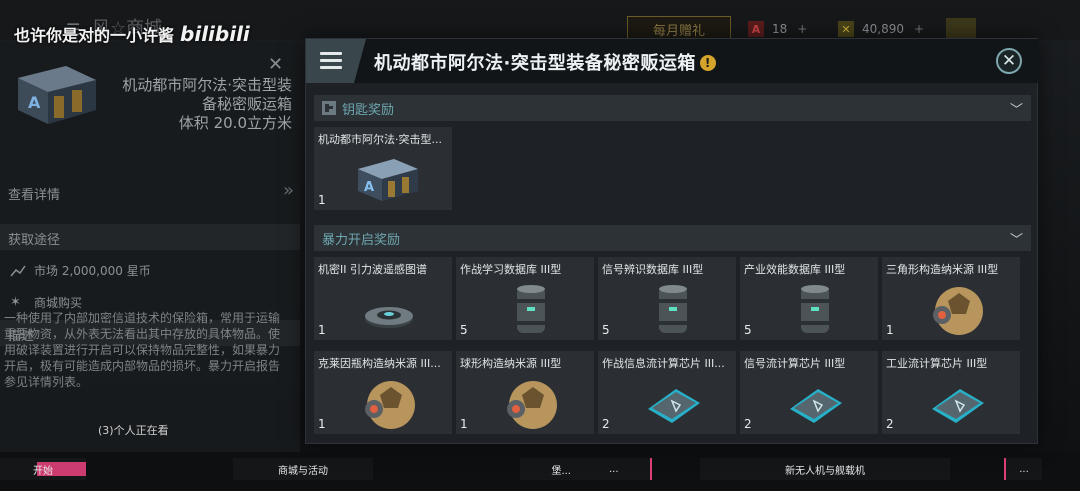 The height and width of the screenshot is (491, 1080). I want to click on force-reward-card: 工业流计算芯片 III型 2, so click(951, 392).